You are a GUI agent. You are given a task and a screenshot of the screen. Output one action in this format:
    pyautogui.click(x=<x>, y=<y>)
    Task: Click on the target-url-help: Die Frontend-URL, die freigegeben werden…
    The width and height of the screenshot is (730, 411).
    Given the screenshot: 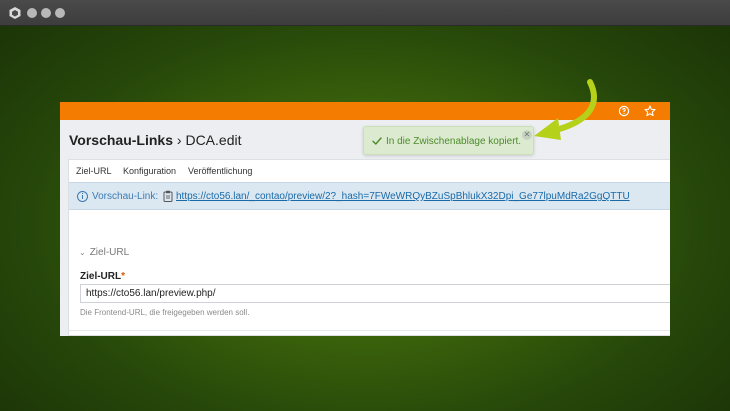 What is the action you would take?
    pyautogui.click(x=165, y=312)
    